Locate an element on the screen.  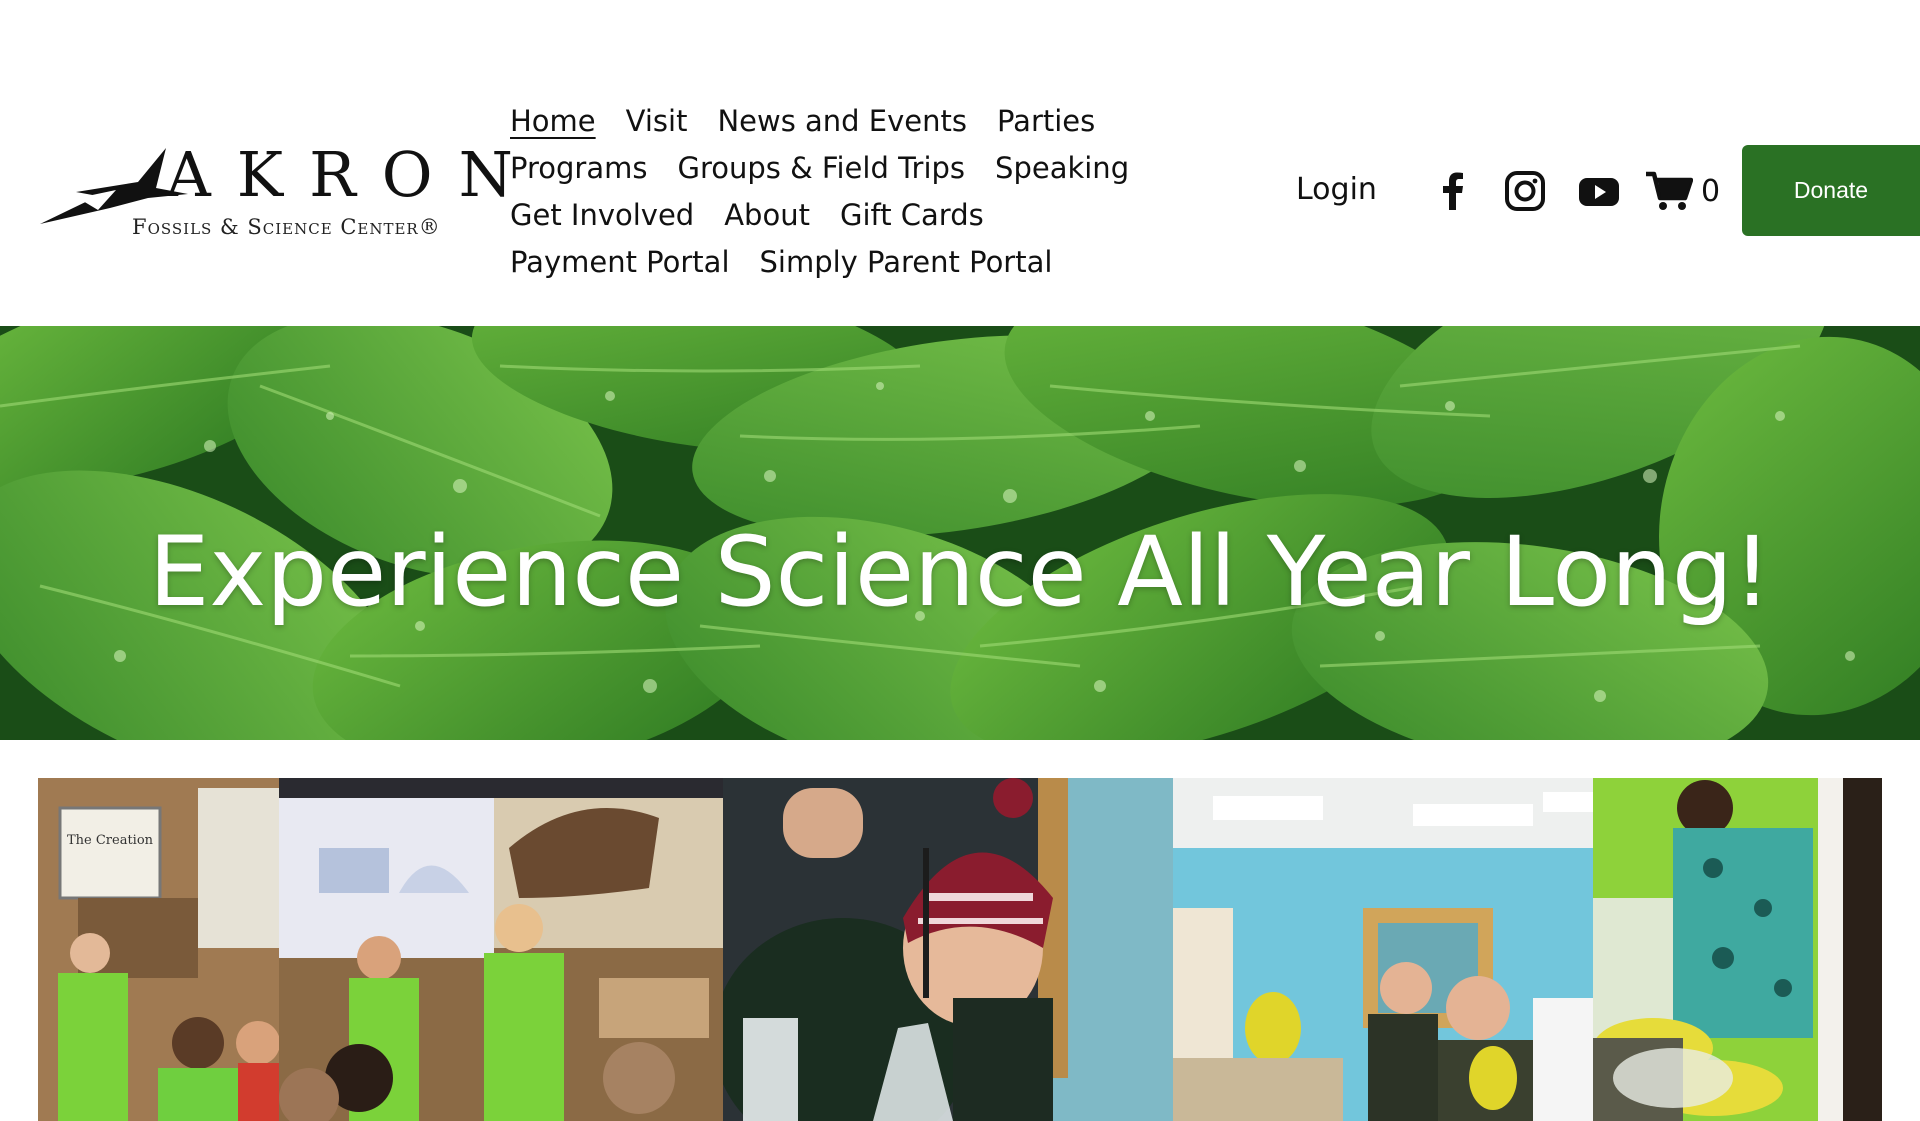
nav-link-about: About is located at coordinates (767, 215).